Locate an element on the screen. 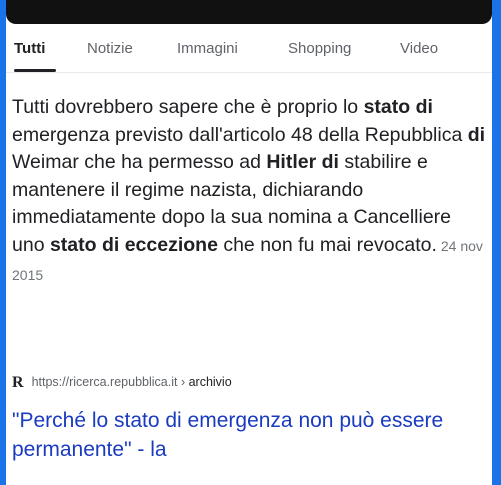  snippet-text: Weimar che ha permesso ad is located at coordinates (139, 162).